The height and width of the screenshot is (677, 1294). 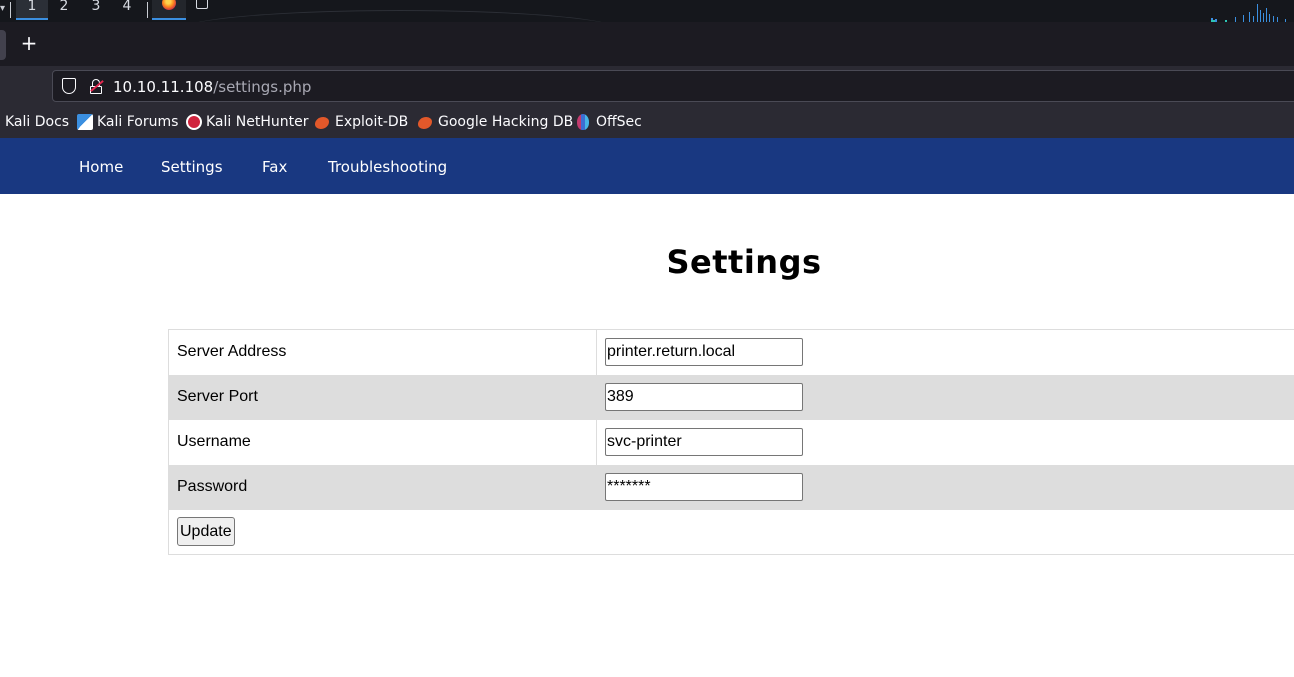 I want to click on browser-navigation-bar: 10.10.11.108/settings.php, so click(x=647, y=86).